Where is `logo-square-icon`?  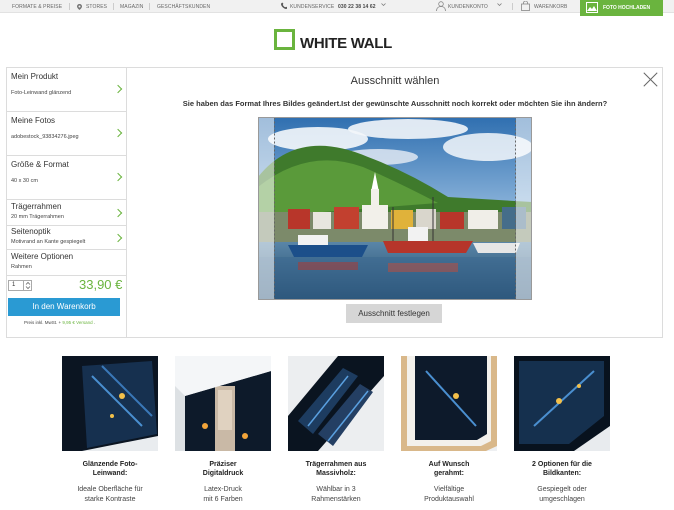
logo-square-icon is located at coordinates (284, 39).